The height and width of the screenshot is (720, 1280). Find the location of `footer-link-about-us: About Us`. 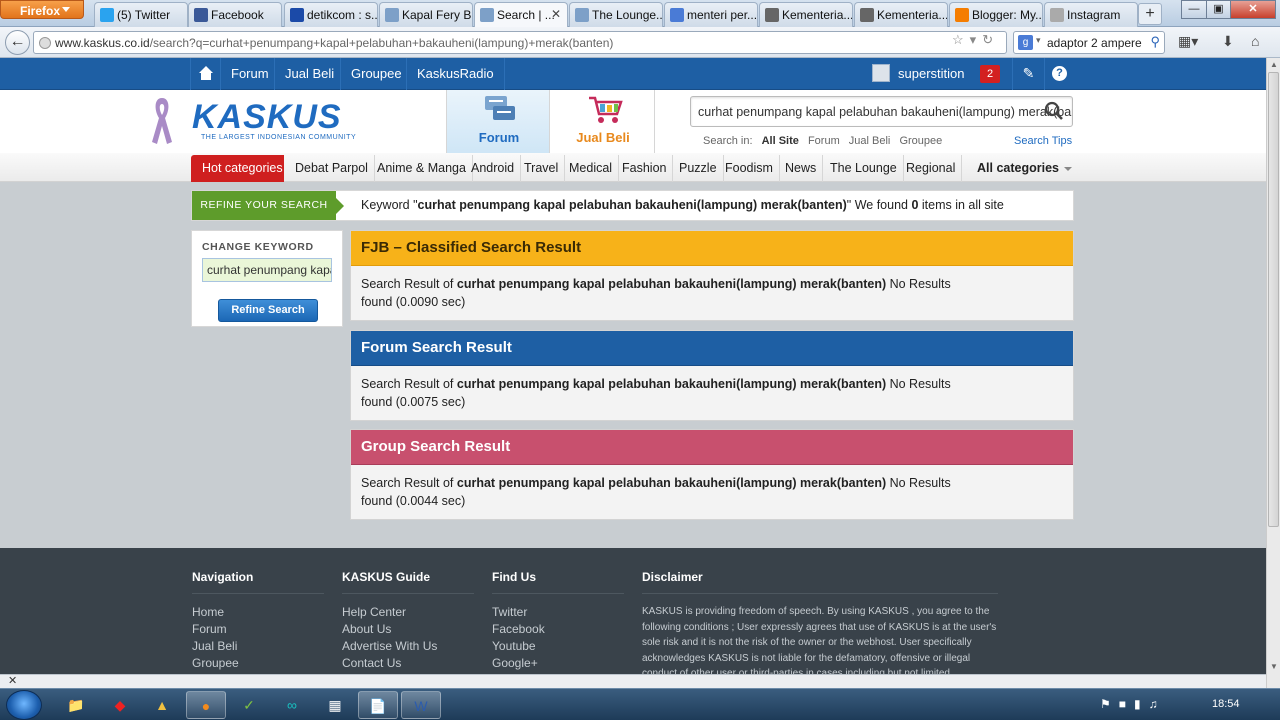

footer-link-about-us: About Us is located at coordinates (408, 629).